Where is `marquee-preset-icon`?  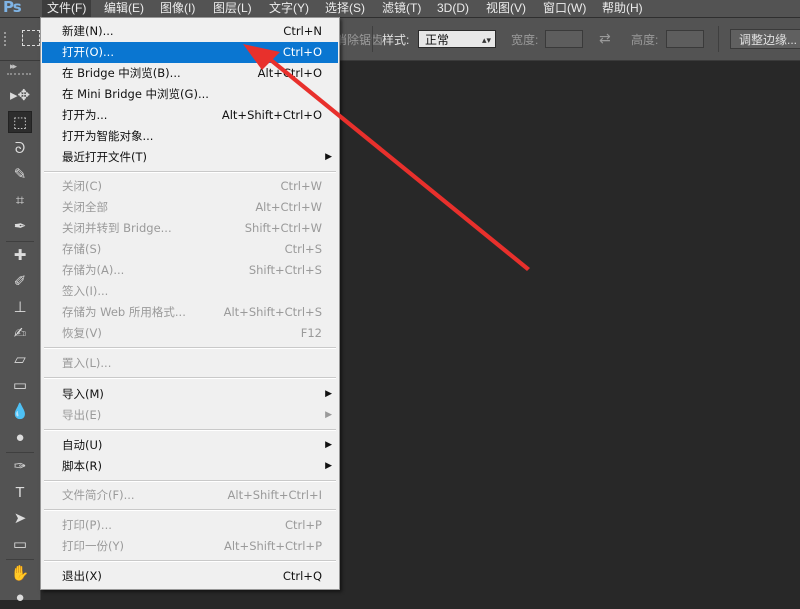
marquee-preset-icon is located at coordinates (31, 38).